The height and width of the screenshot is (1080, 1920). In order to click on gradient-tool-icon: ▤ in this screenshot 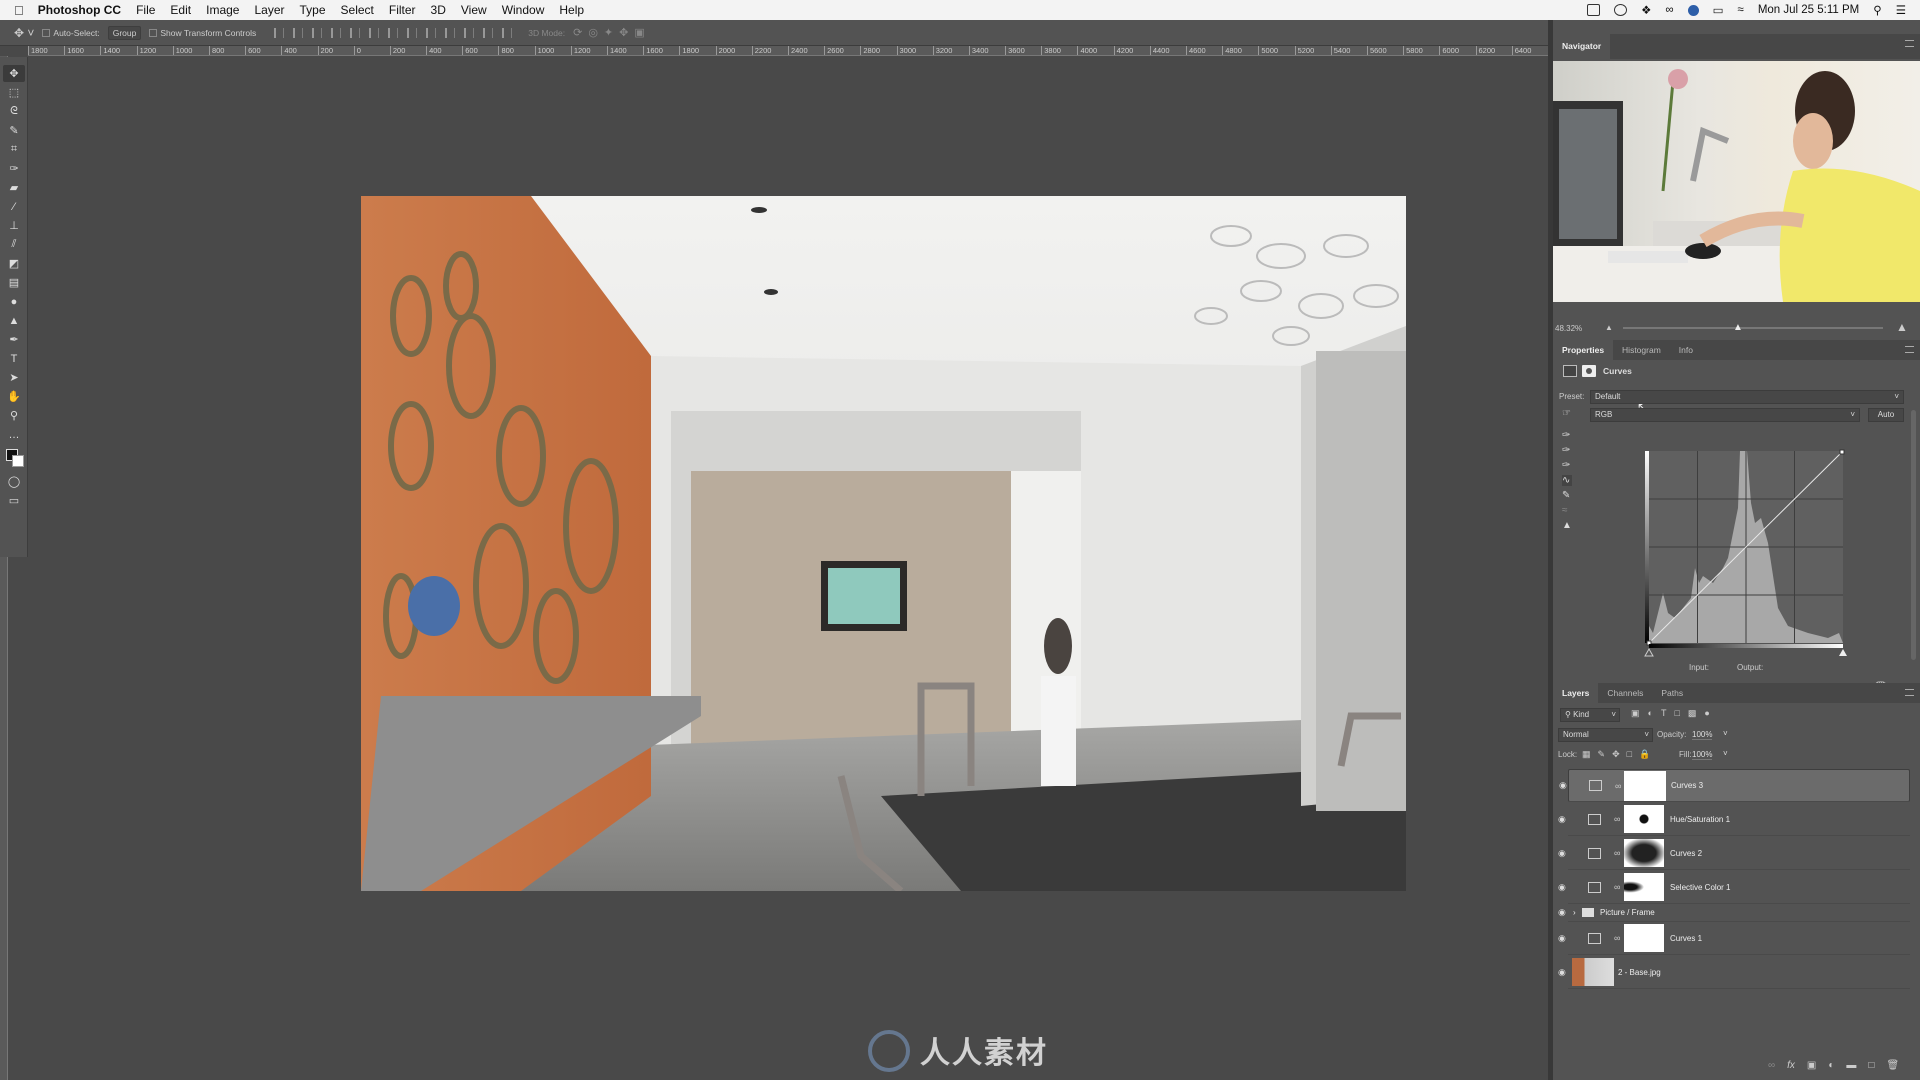, I will do `click(14, 282)`.